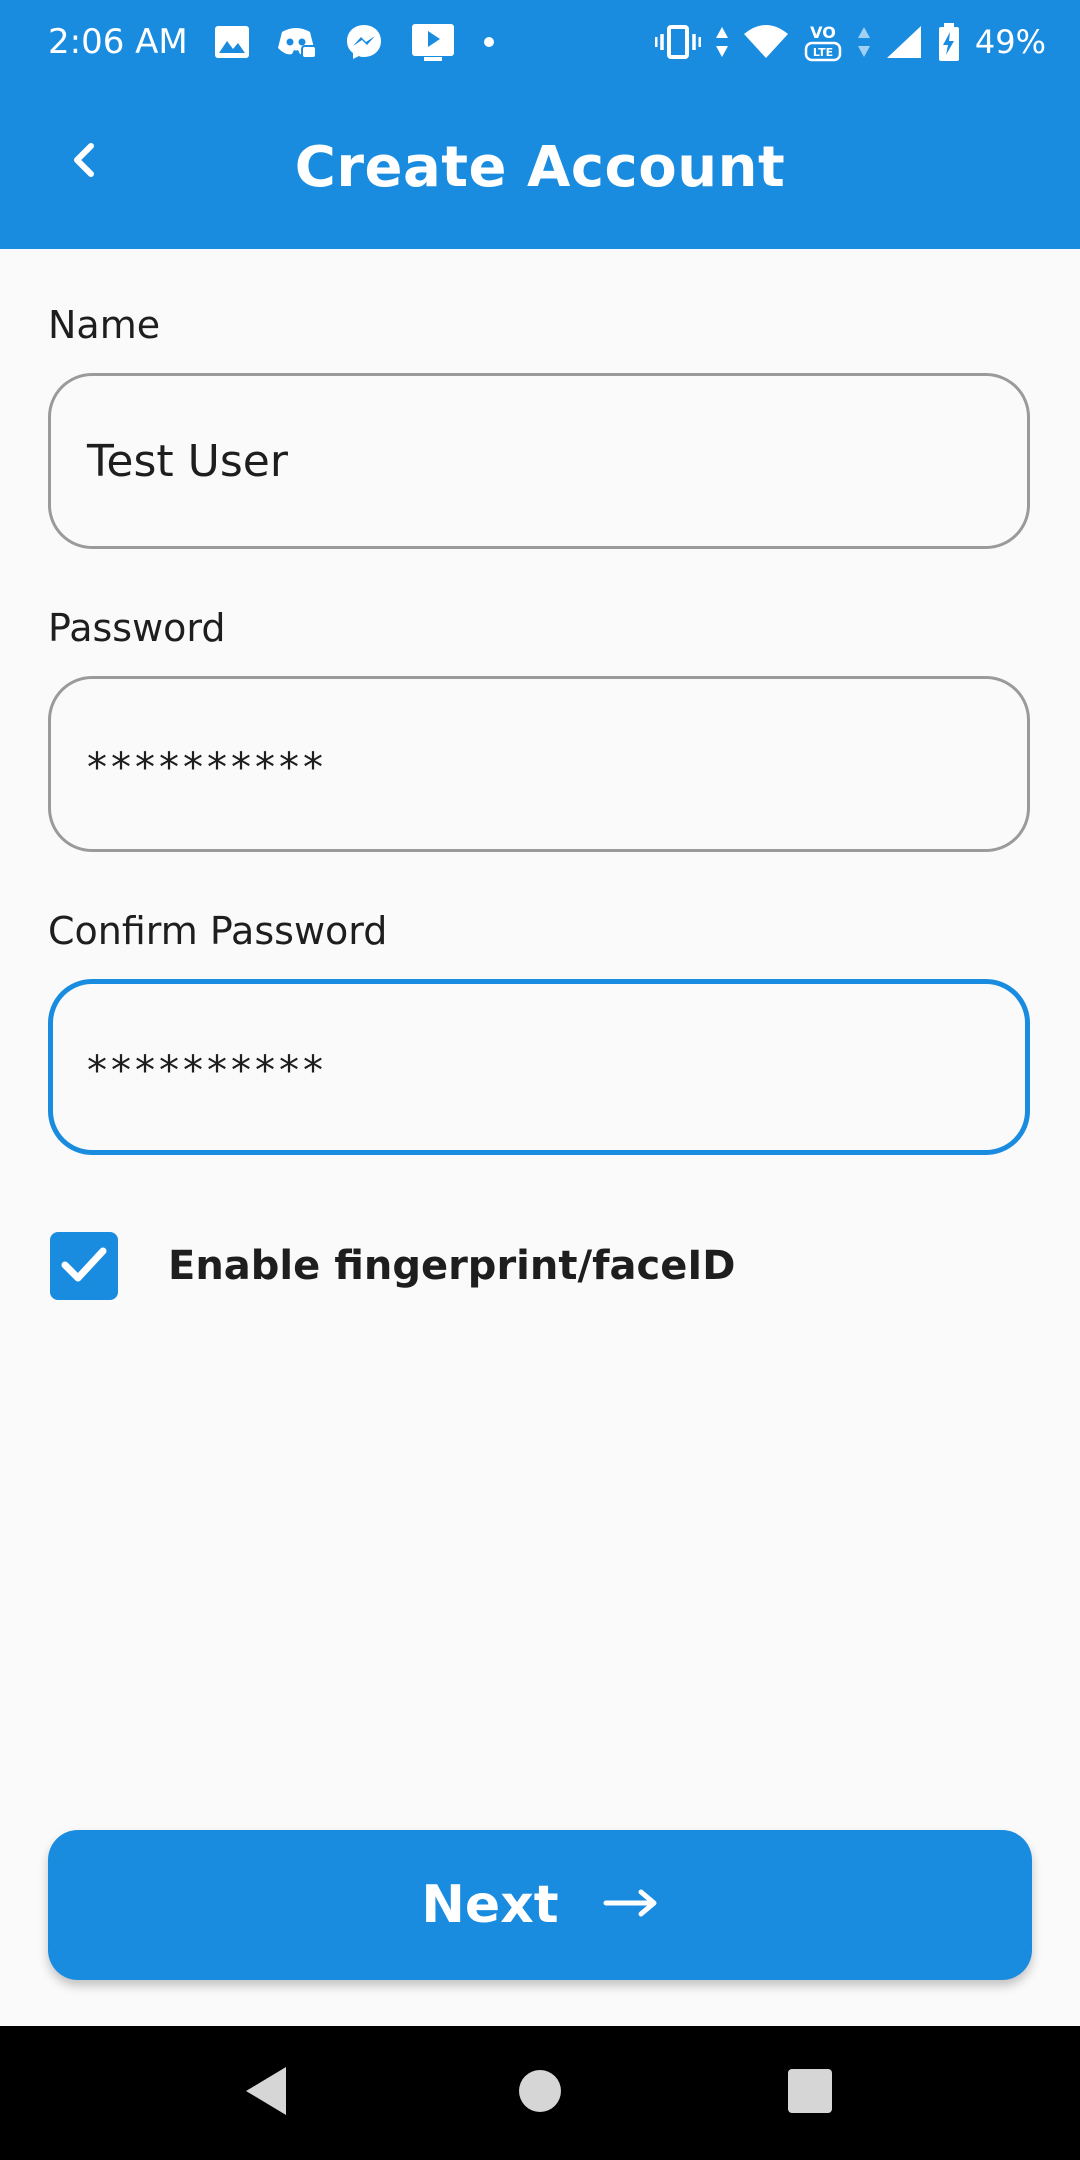  I want to click on name-label: Name, so click(104, 325).